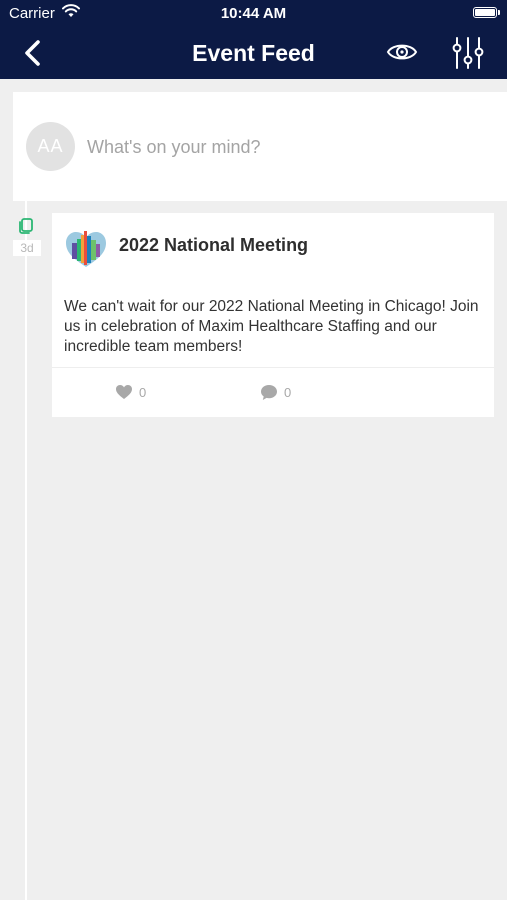  I want to click on status-bar: Carrier 10:44 AM, so click(253, 14).